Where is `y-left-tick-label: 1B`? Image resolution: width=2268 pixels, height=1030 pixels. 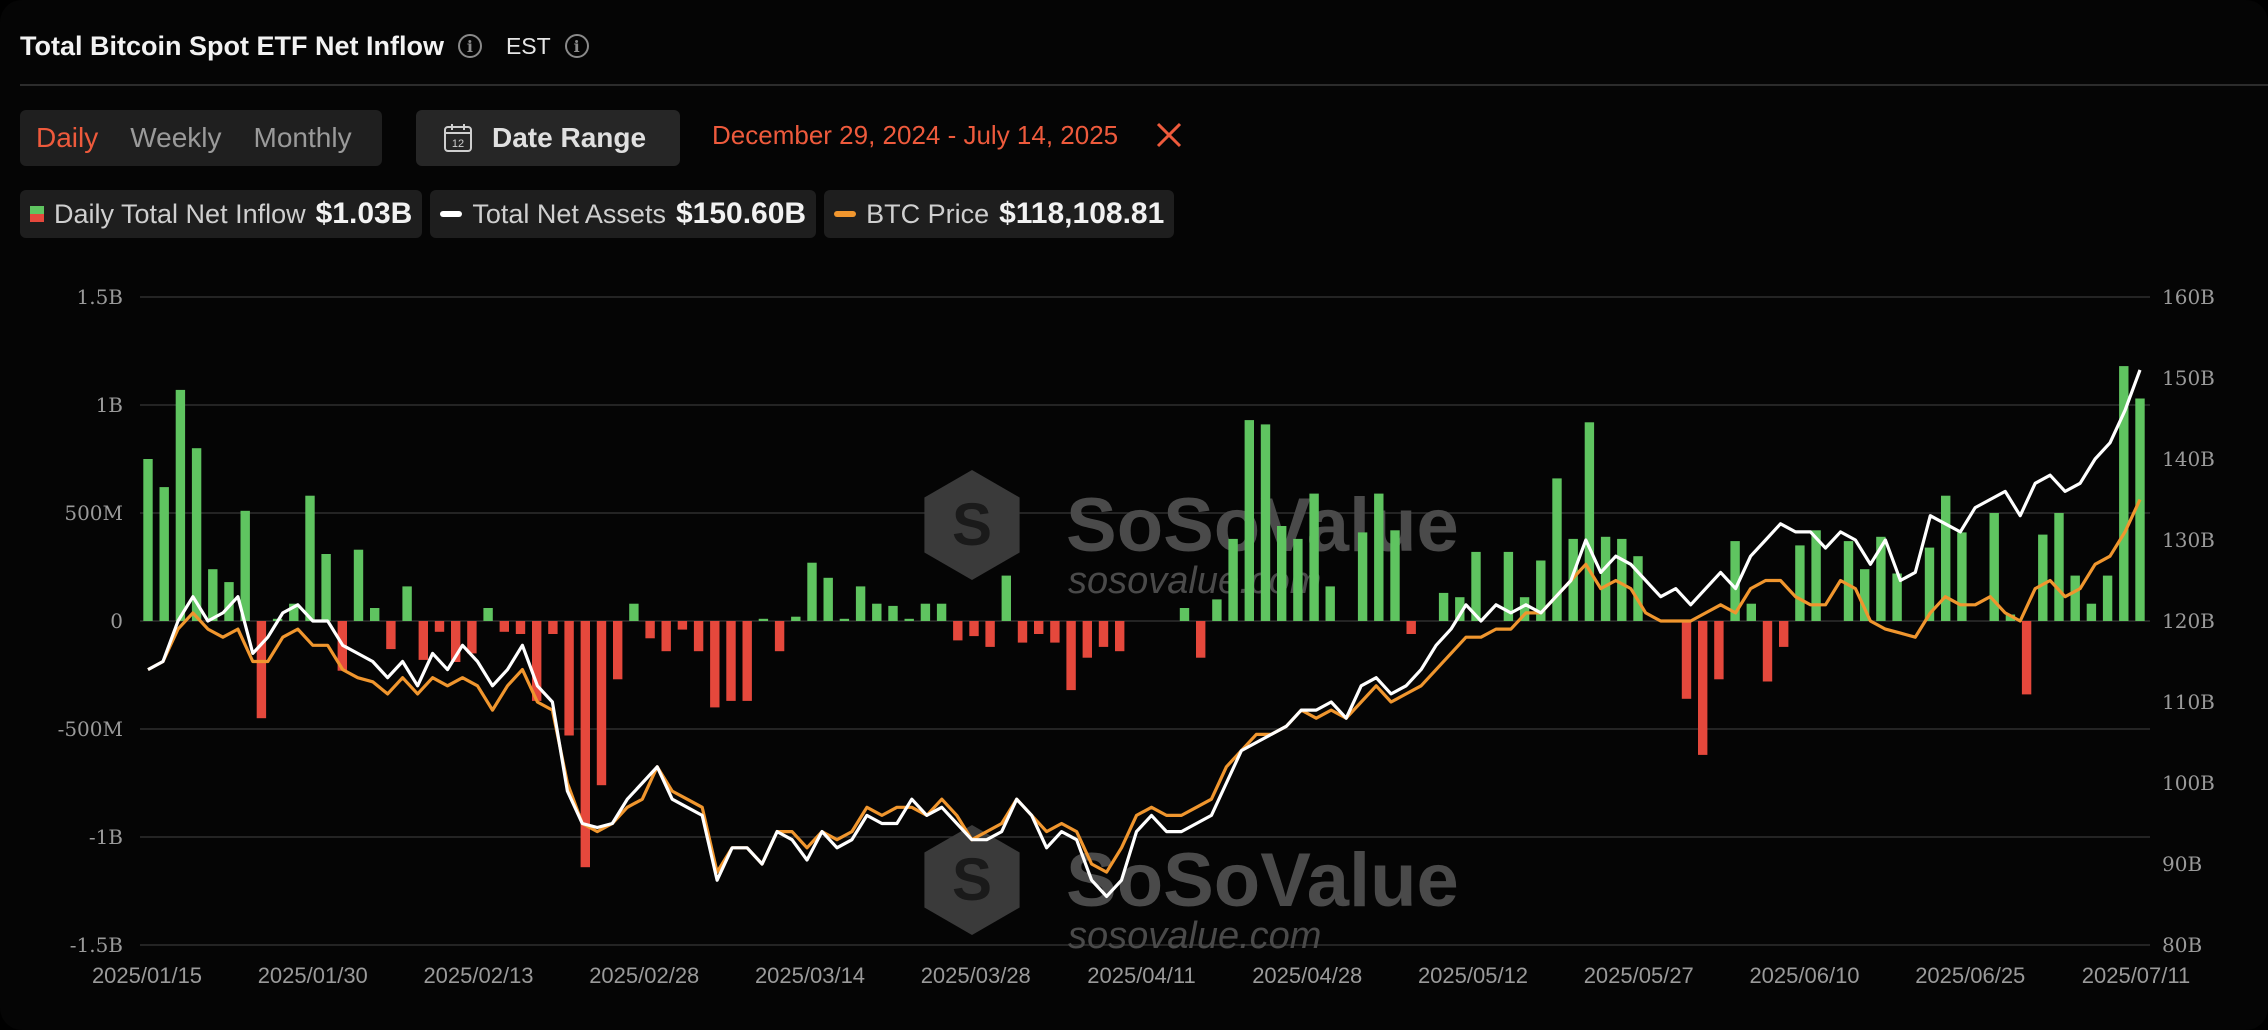
y-left-tick-label: 1B is located at coordinates (109, 405).